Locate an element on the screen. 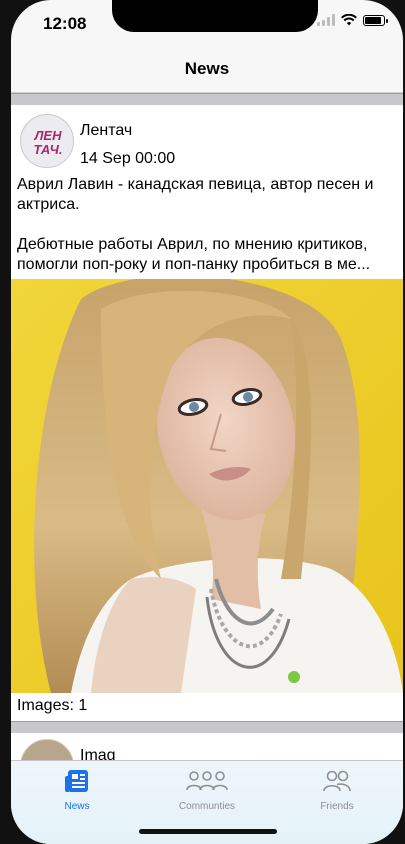  status-icons is located at coordinates (352, 20).